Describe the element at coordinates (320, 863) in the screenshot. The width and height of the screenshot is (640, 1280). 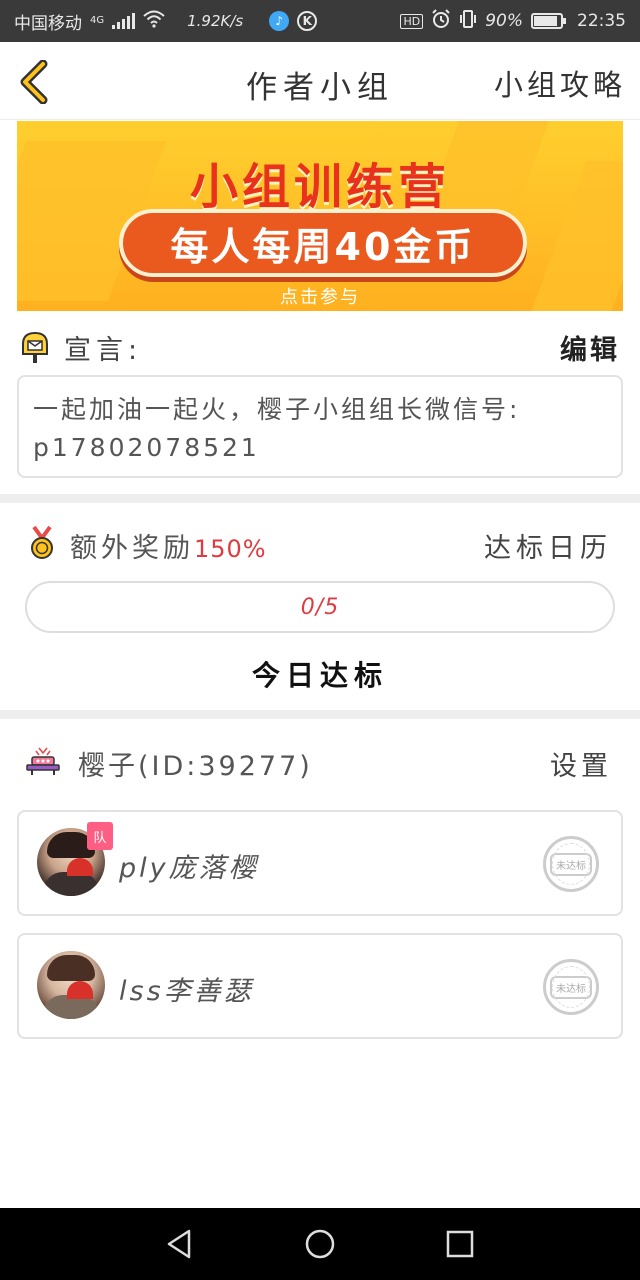
I see `member-card: 队 ply庞落樱 未达标` at that location.